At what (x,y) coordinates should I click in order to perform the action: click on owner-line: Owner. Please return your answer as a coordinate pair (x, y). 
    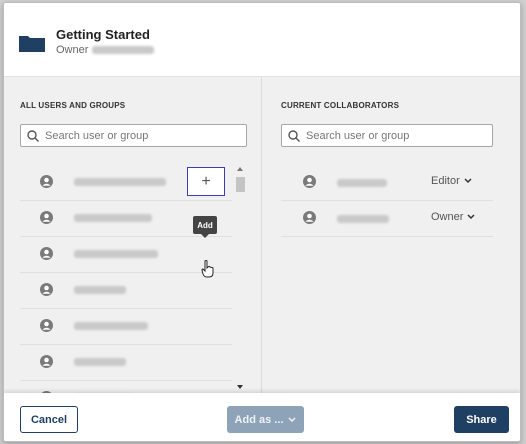
    Looking at the image, I should click on (105, 50).